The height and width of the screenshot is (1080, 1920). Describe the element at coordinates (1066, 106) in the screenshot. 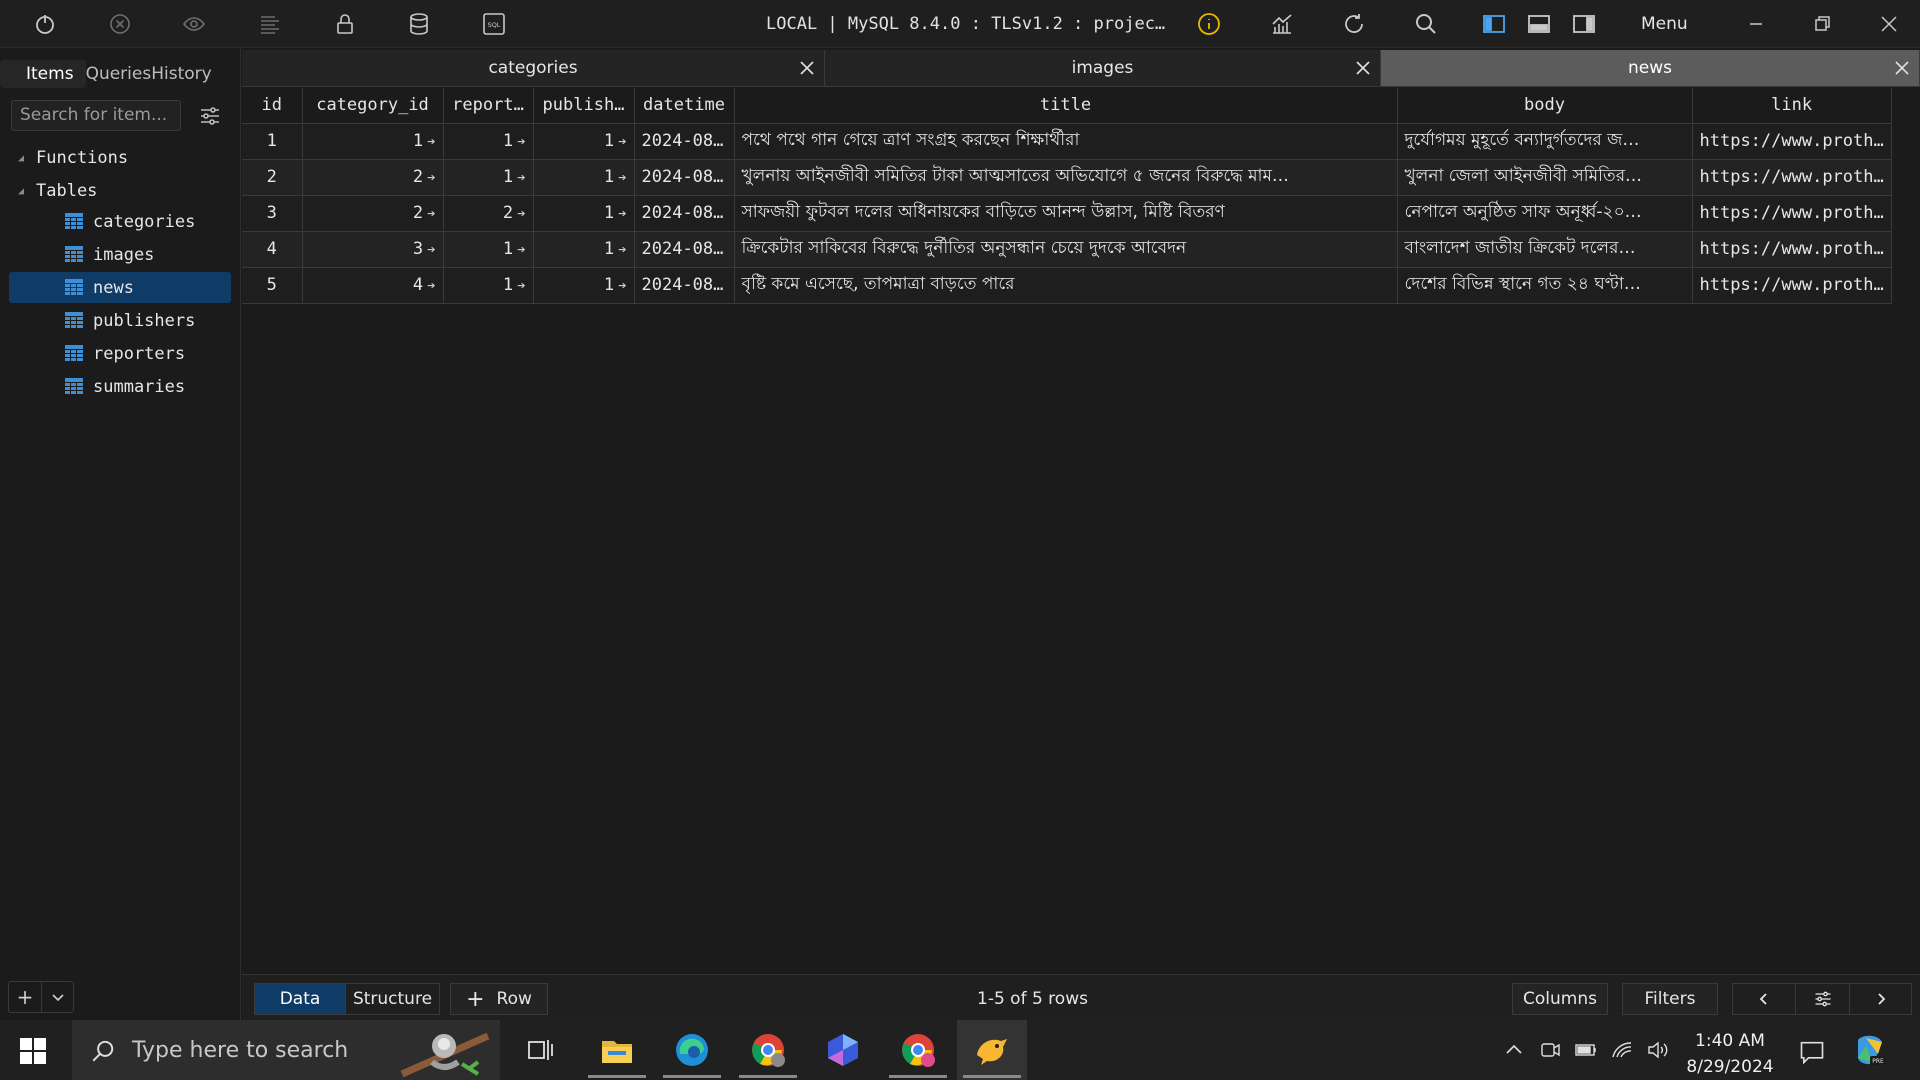

I see `column-header-title: title` at that location.